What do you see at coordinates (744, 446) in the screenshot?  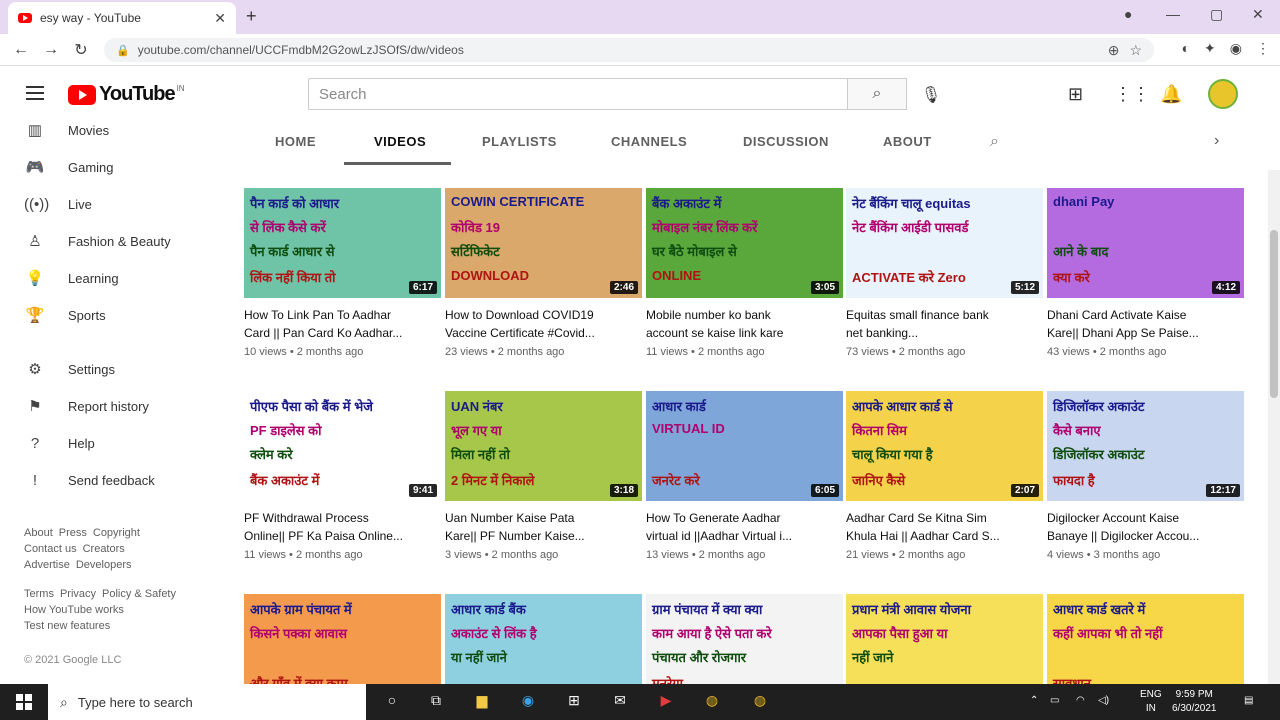 I see `video-thumbnail: आधार कार्ड VIRTUAL ID जनरेट करे 6:05` at bounding box center [744, 446].